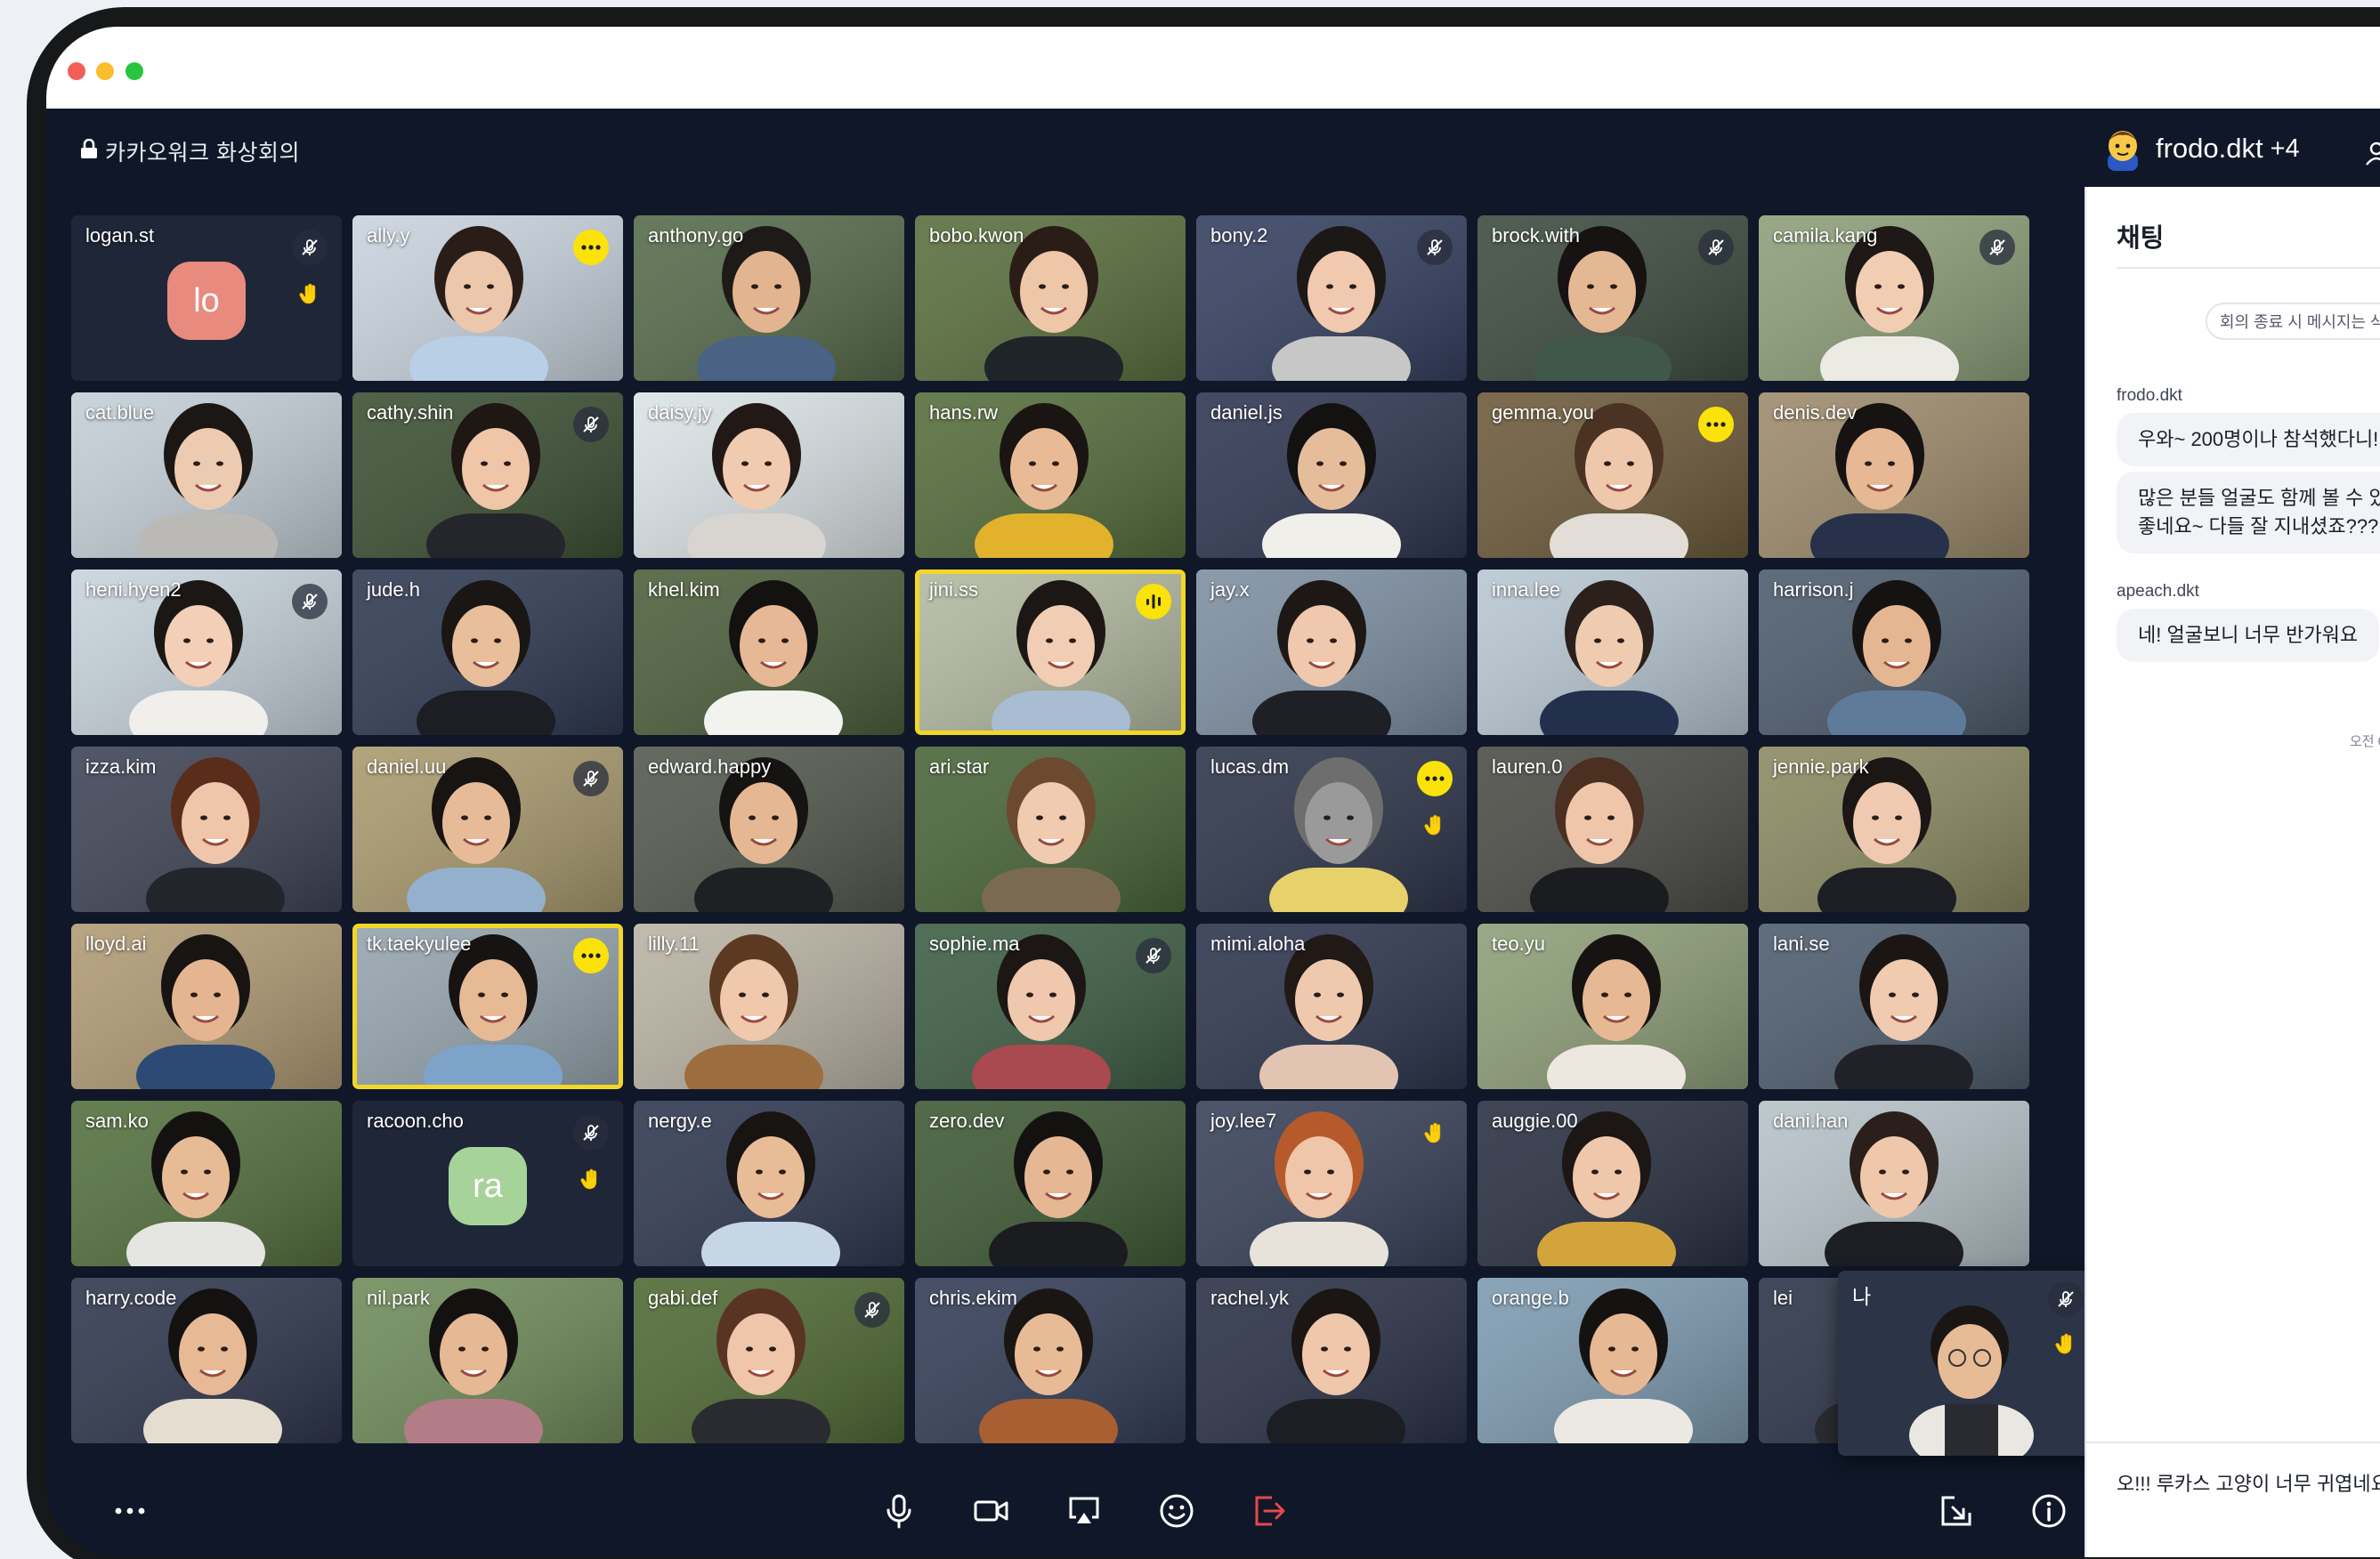 The width and height of the screenshot is (2380, 1559). I want to click on info-icon, so click(2049, 1511).